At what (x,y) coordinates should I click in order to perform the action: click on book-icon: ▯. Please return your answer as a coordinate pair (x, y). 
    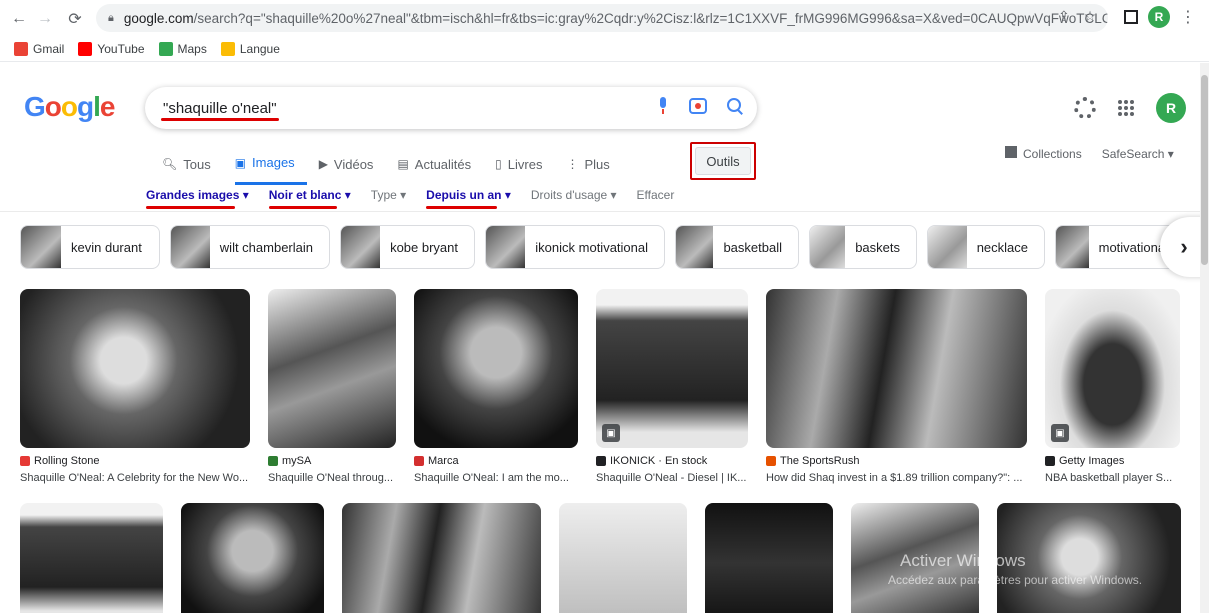
    Looking at the image, I should click on (498, 164).